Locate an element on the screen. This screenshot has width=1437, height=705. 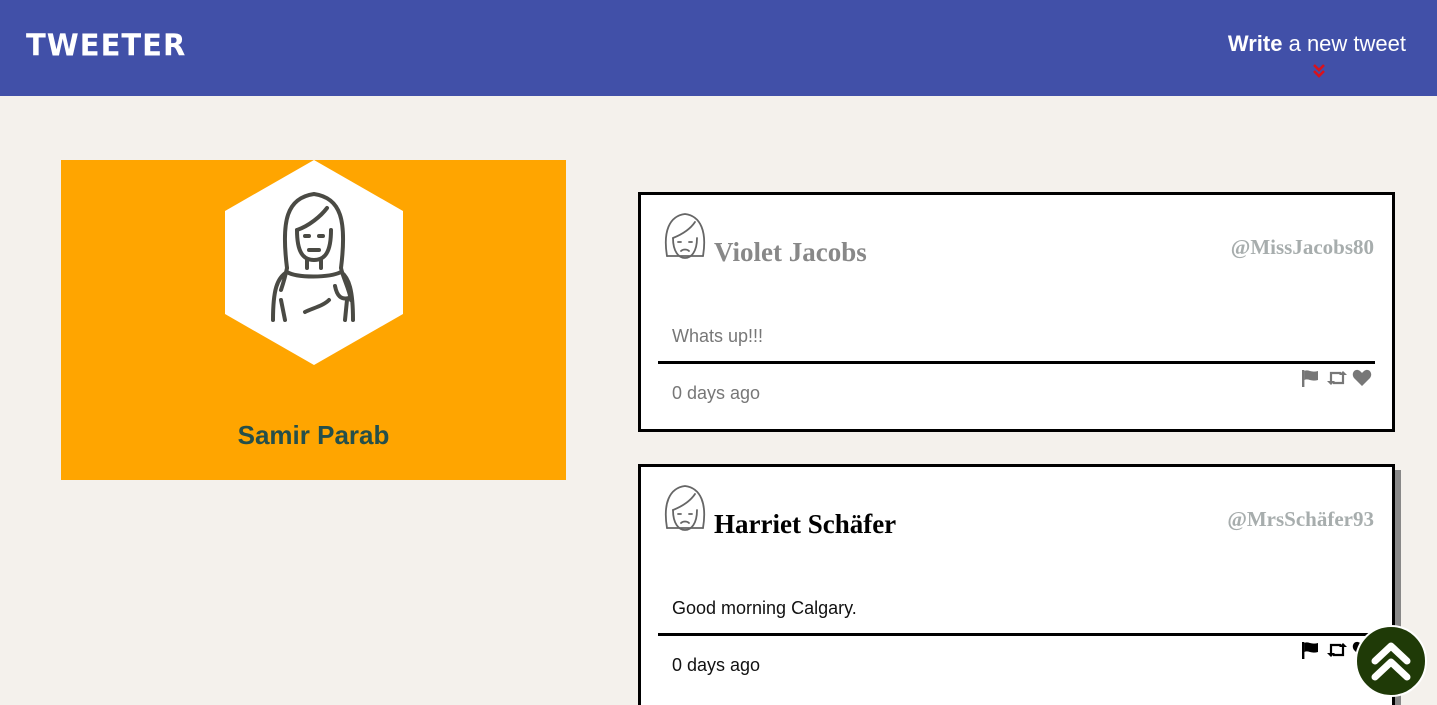
double-chevron-up-icon is located at coordinates (1391, 661).